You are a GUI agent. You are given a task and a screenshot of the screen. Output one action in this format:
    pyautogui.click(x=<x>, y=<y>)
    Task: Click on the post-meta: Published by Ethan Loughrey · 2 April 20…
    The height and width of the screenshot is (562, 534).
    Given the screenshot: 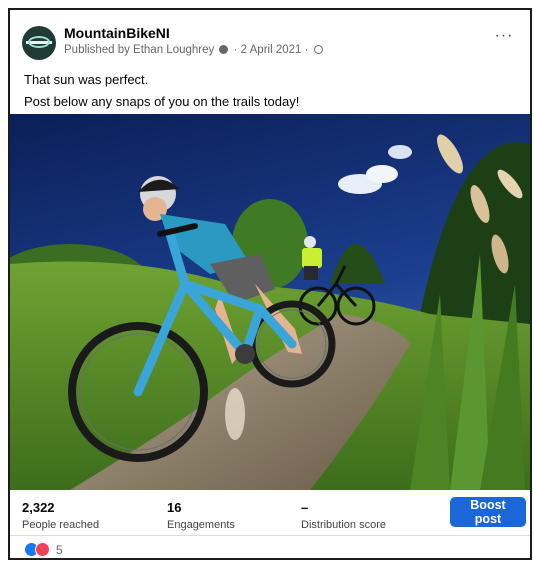 What is the action you would take?
    pyautogui.click(x=193, y=50)
    